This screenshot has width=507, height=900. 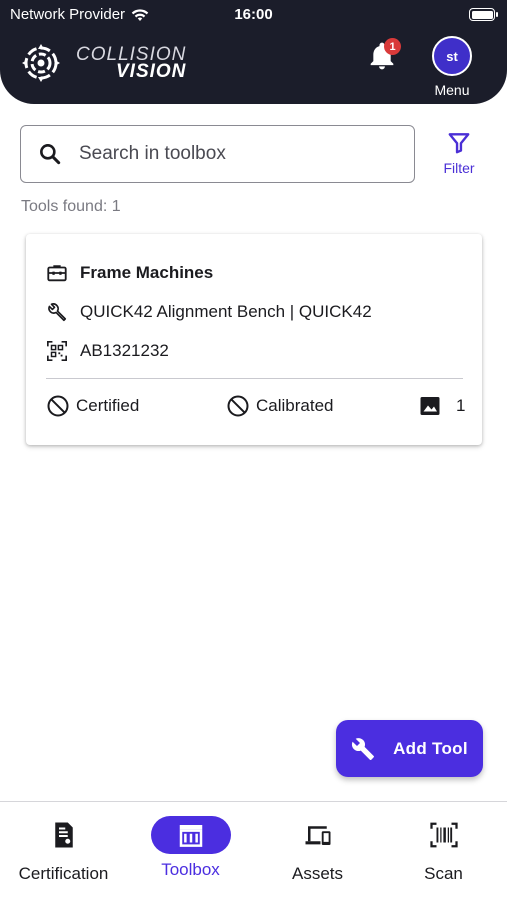 What do you see at coordinates (317, 852) in the screenshot?
I see `nav-item-assets: Assets` at bounding box center [317, 852].